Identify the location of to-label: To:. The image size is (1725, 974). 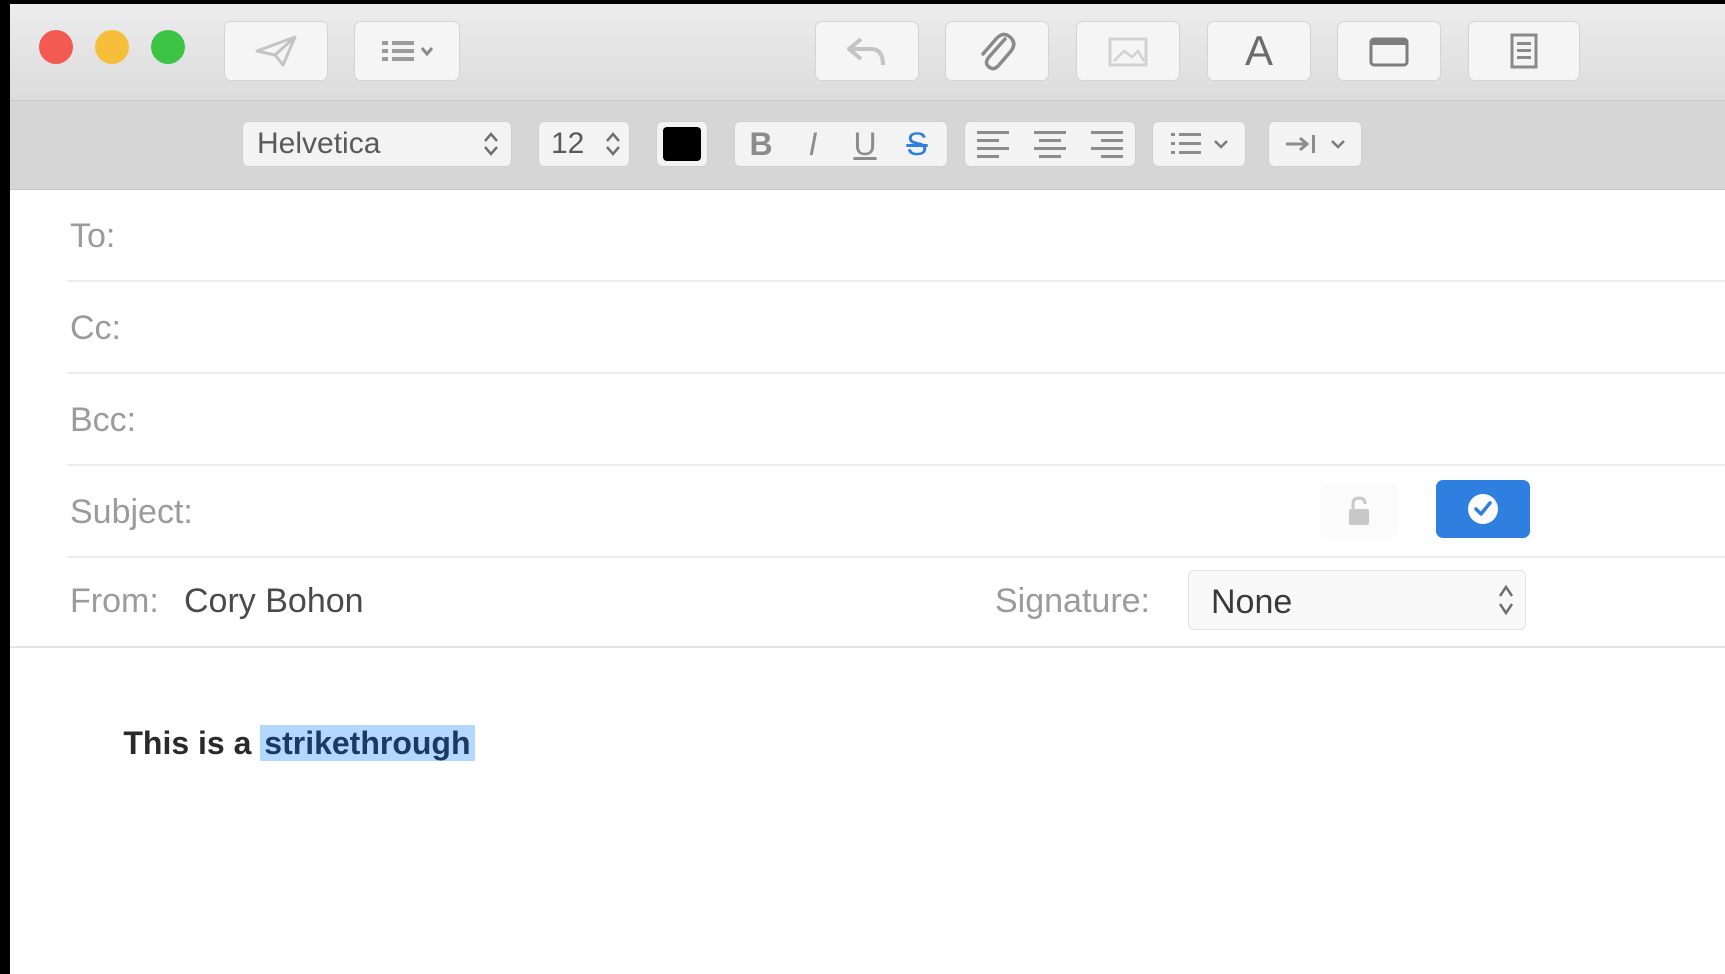
(93, 236).